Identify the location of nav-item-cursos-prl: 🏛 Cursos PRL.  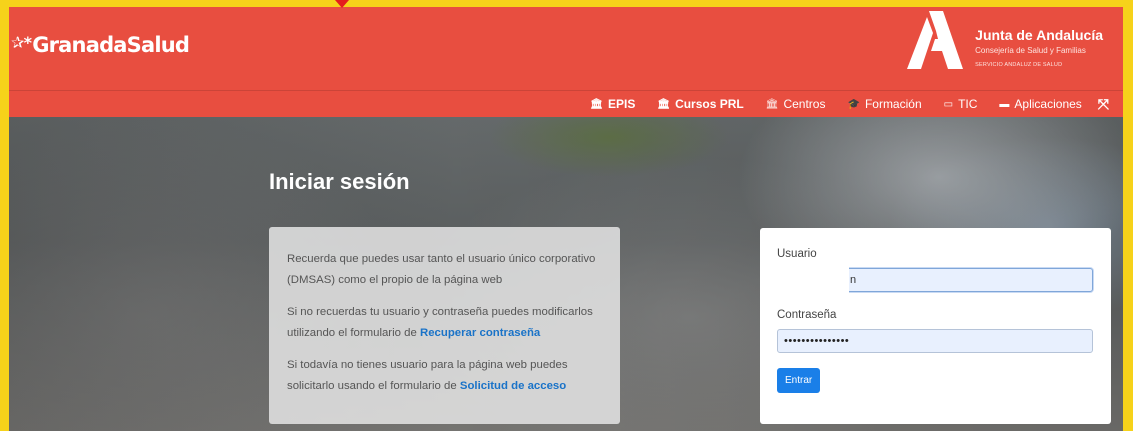
(700, 104).